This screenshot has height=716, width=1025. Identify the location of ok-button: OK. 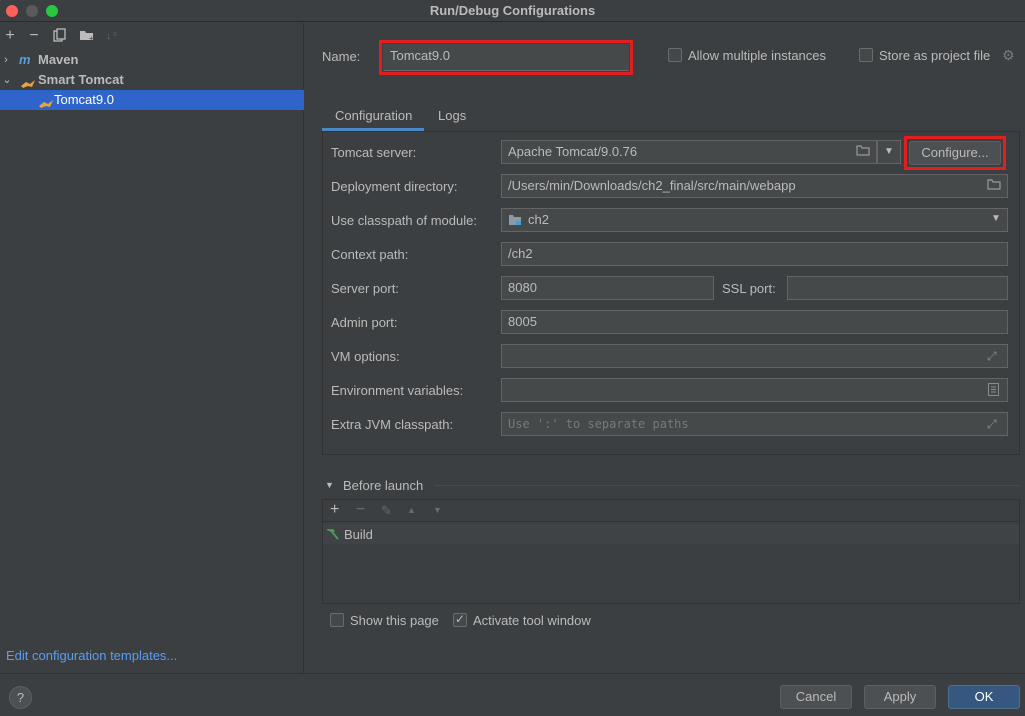
(984, 697).